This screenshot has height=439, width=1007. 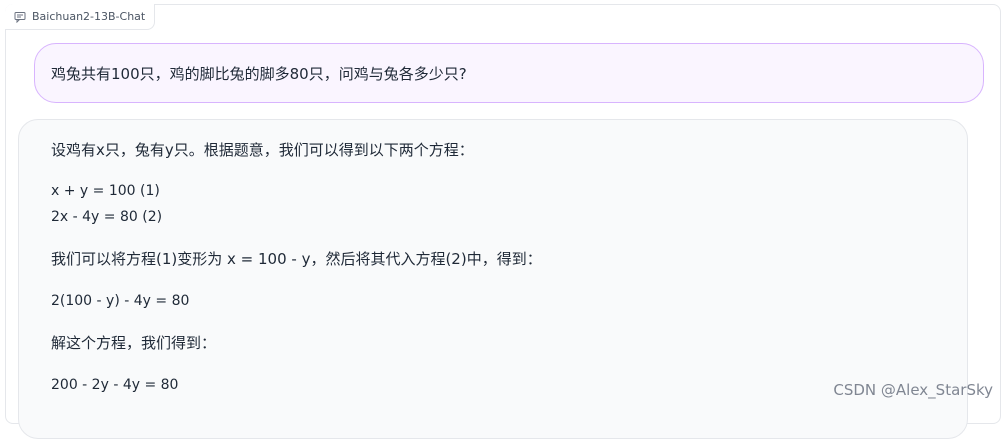 I want to click on chat-icon, so click(x=20, y=17).